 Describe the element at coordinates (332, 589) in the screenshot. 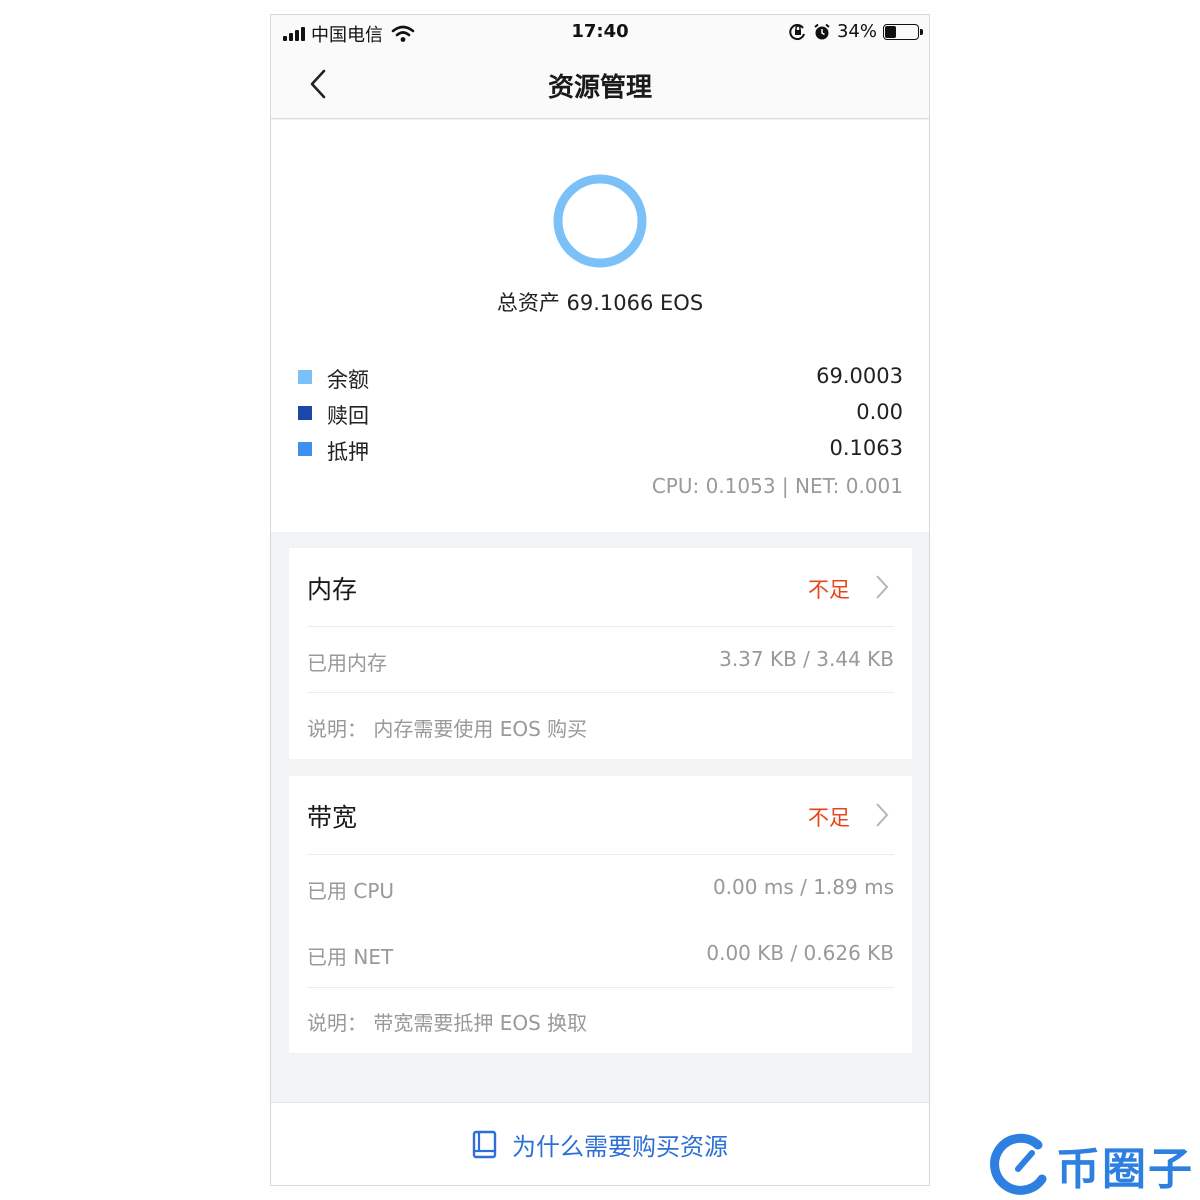

I see `memory-title: 内存` at that location.